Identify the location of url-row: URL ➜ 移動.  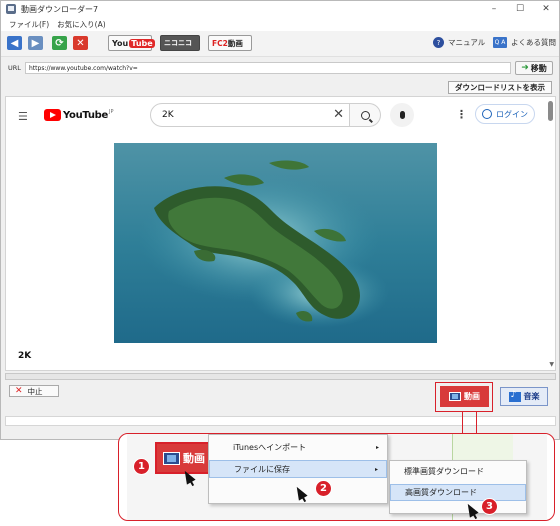
(280, 68).